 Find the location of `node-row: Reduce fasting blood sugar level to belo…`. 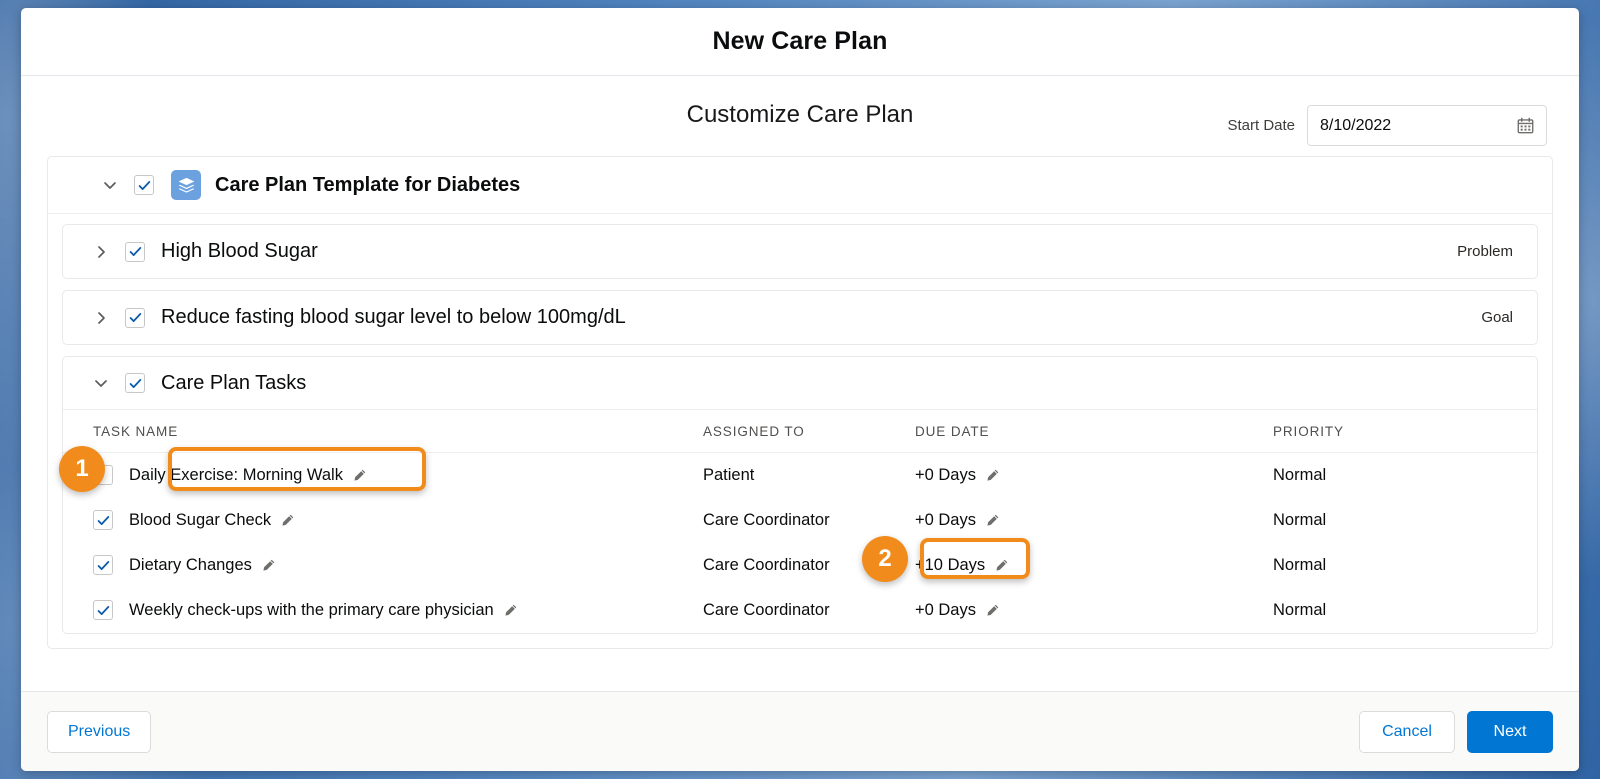

node-row: Reduce fasting blood sugar level to belo… is located at coordinates (800, 317).